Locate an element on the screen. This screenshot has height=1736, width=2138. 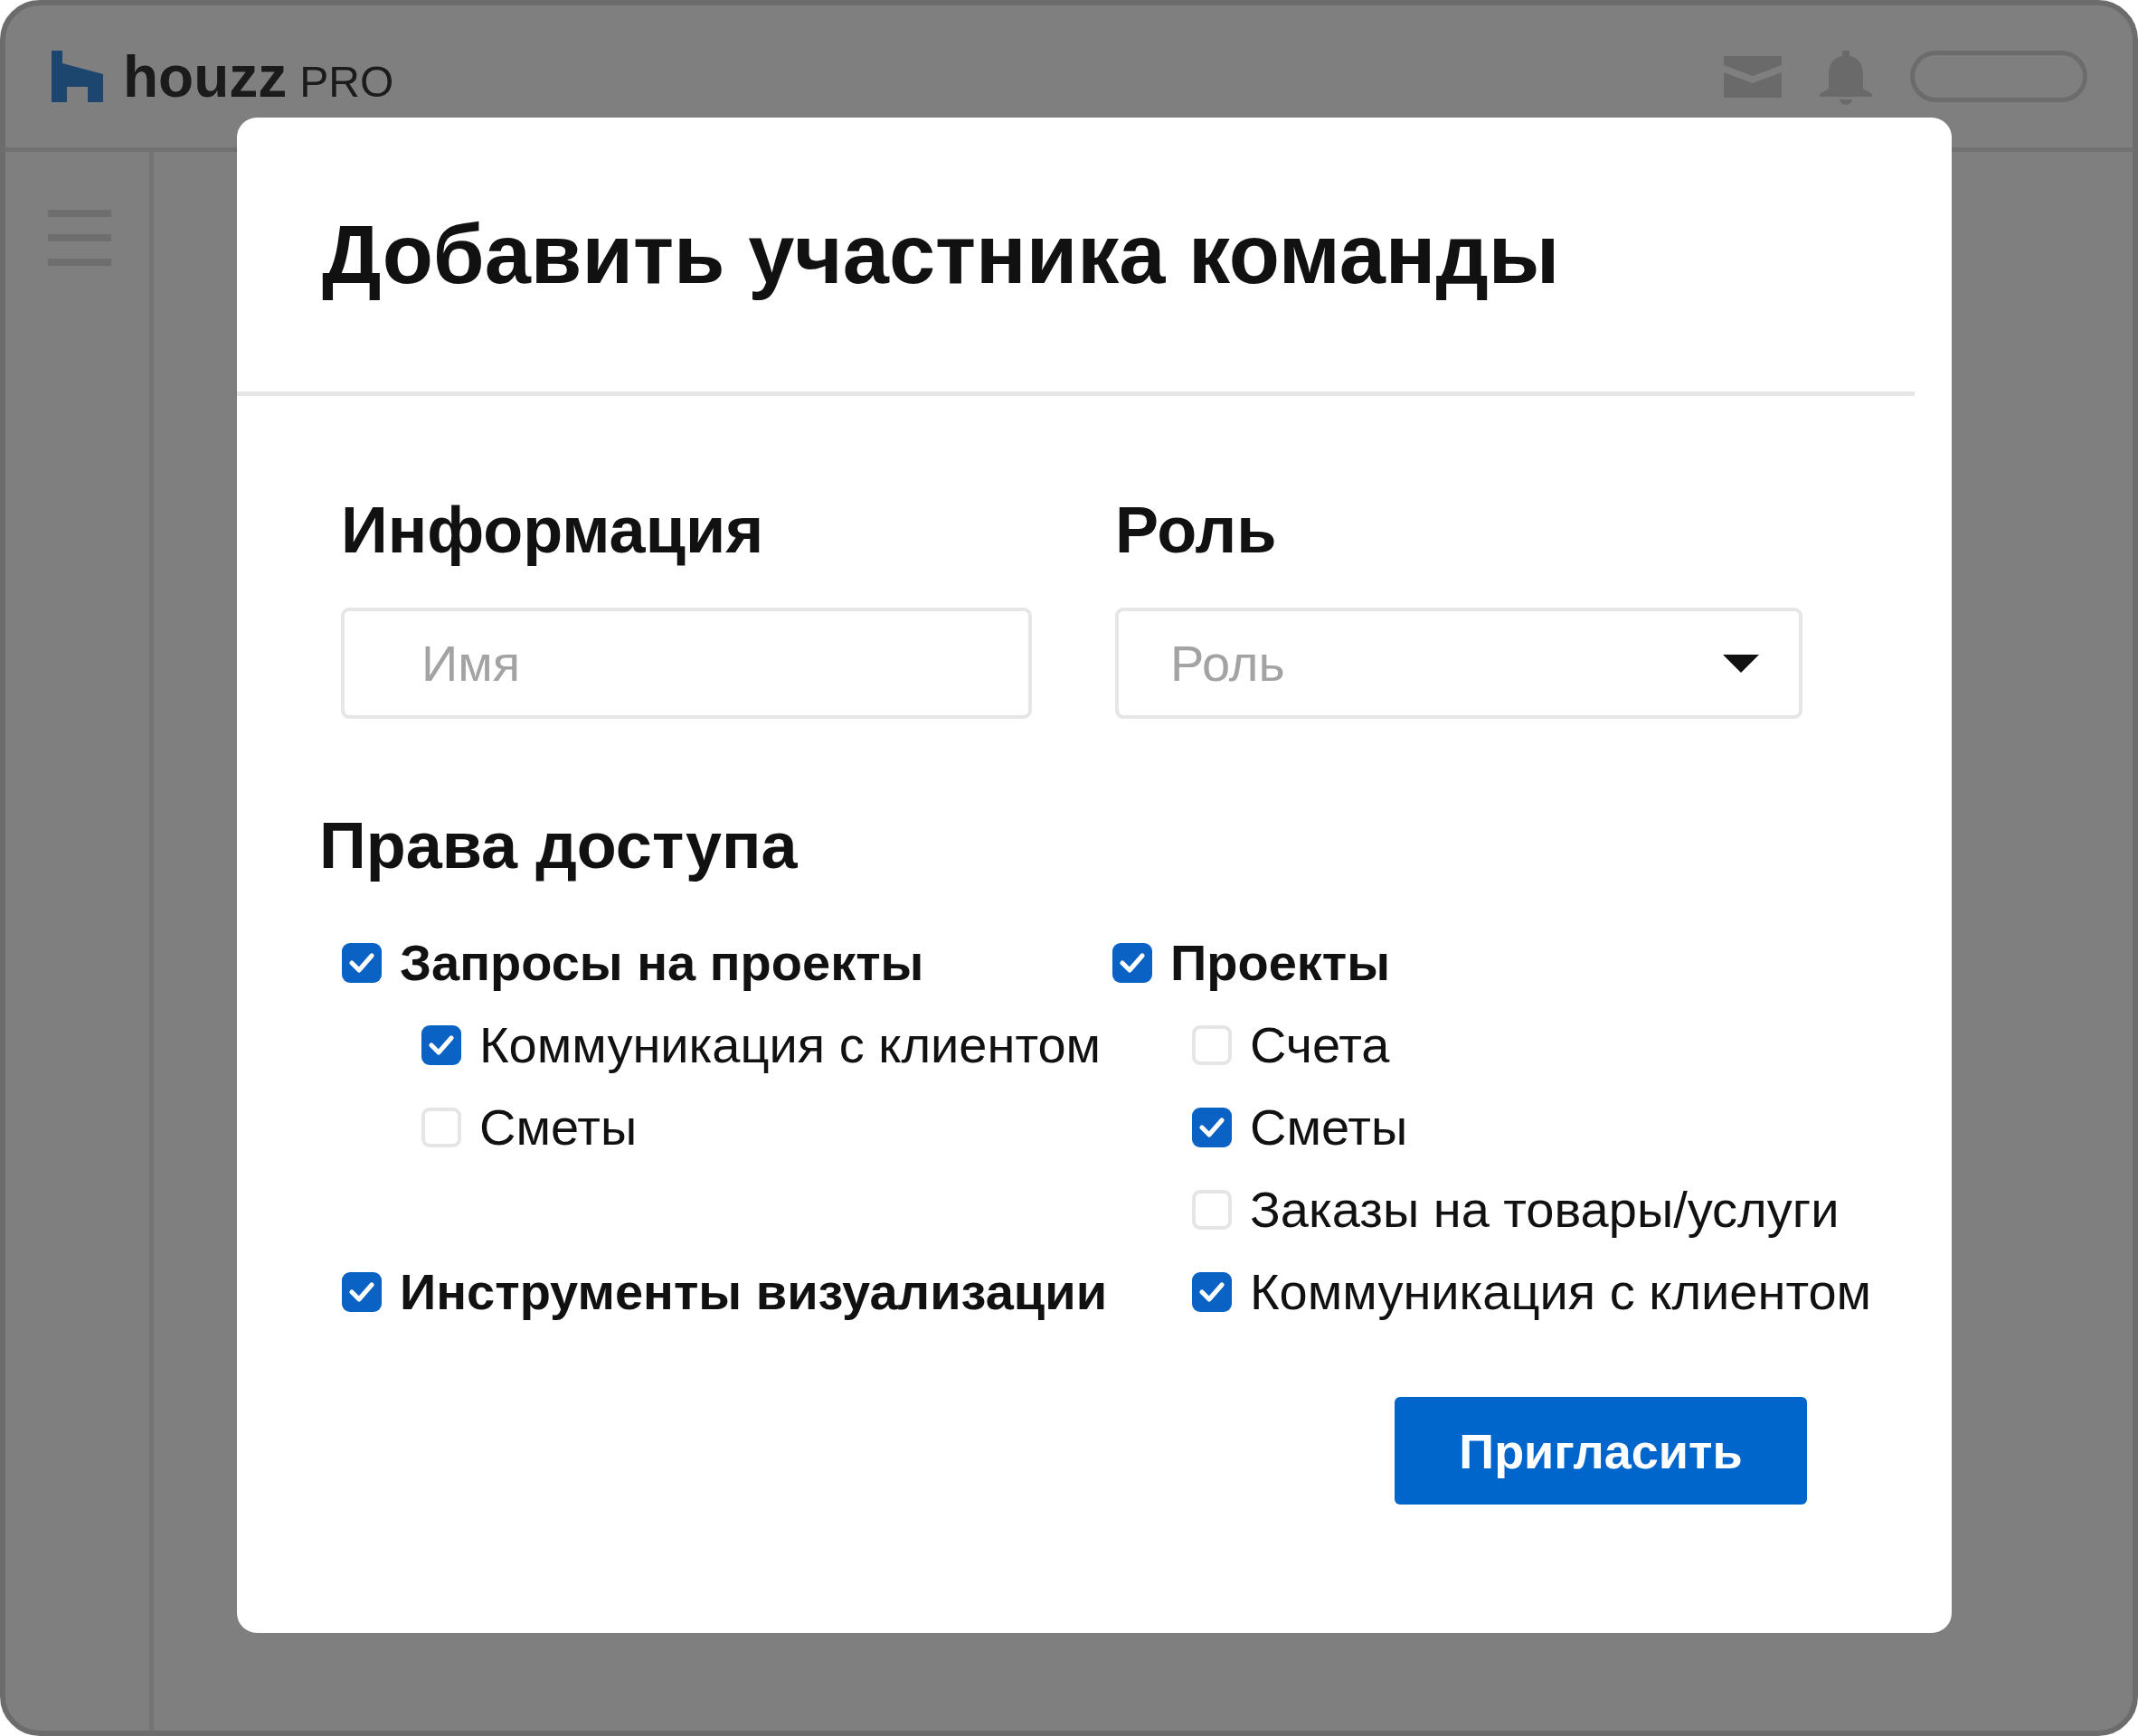
caret-icon is located at coordinates (1741, 664).